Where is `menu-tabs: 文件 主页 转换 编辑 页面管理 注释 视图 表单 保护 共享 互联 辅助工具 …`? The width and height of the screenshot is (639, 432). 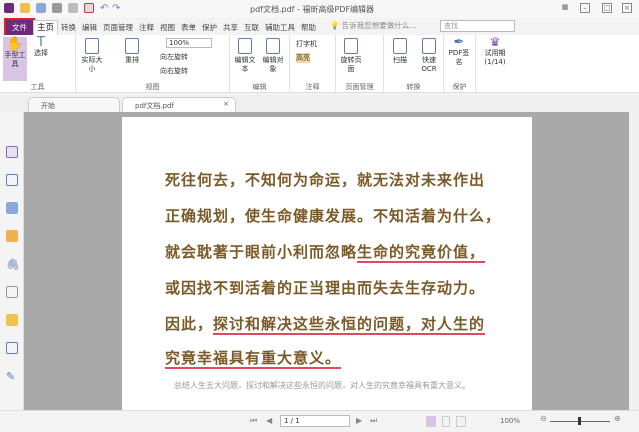
menu-tabs: 文件 主页 转换 编辑 页面管理 注释 视图 表单 保护 共享 互联 辅助工具 … is located at coordinates (319, 27).